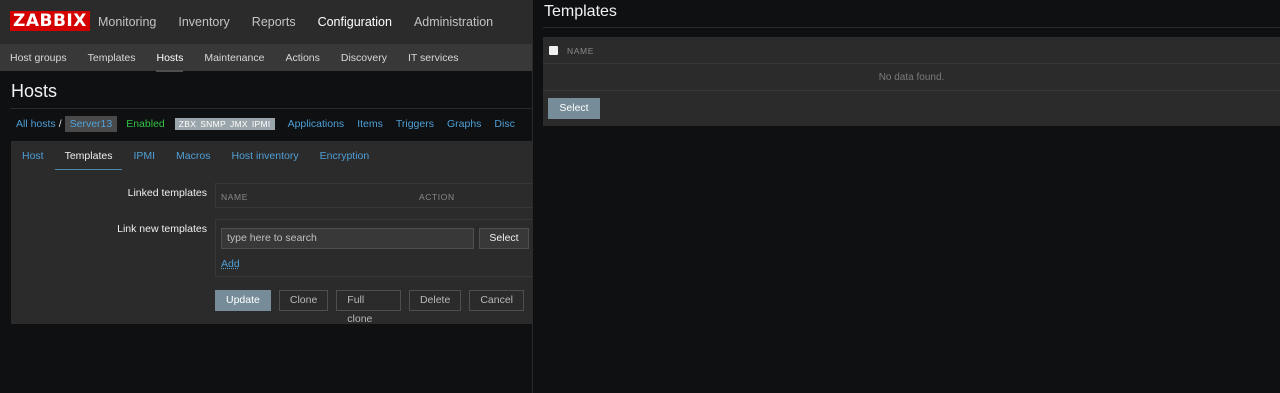 This screenshot has height=393, width=1280. I want to click on tag-ipmi: IPMI, so click(261, 123).